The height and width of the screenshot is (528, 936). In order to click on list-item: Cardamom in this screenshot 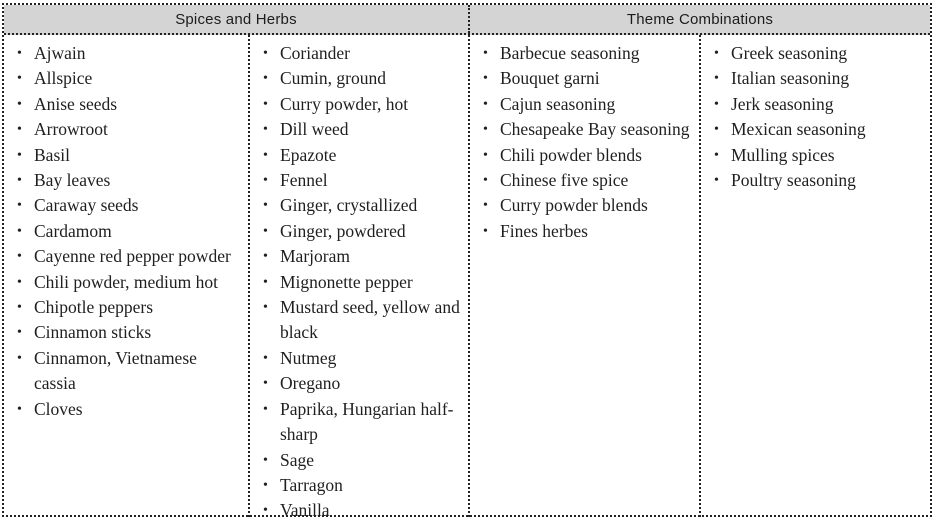, I will do `click(126, 232)`.